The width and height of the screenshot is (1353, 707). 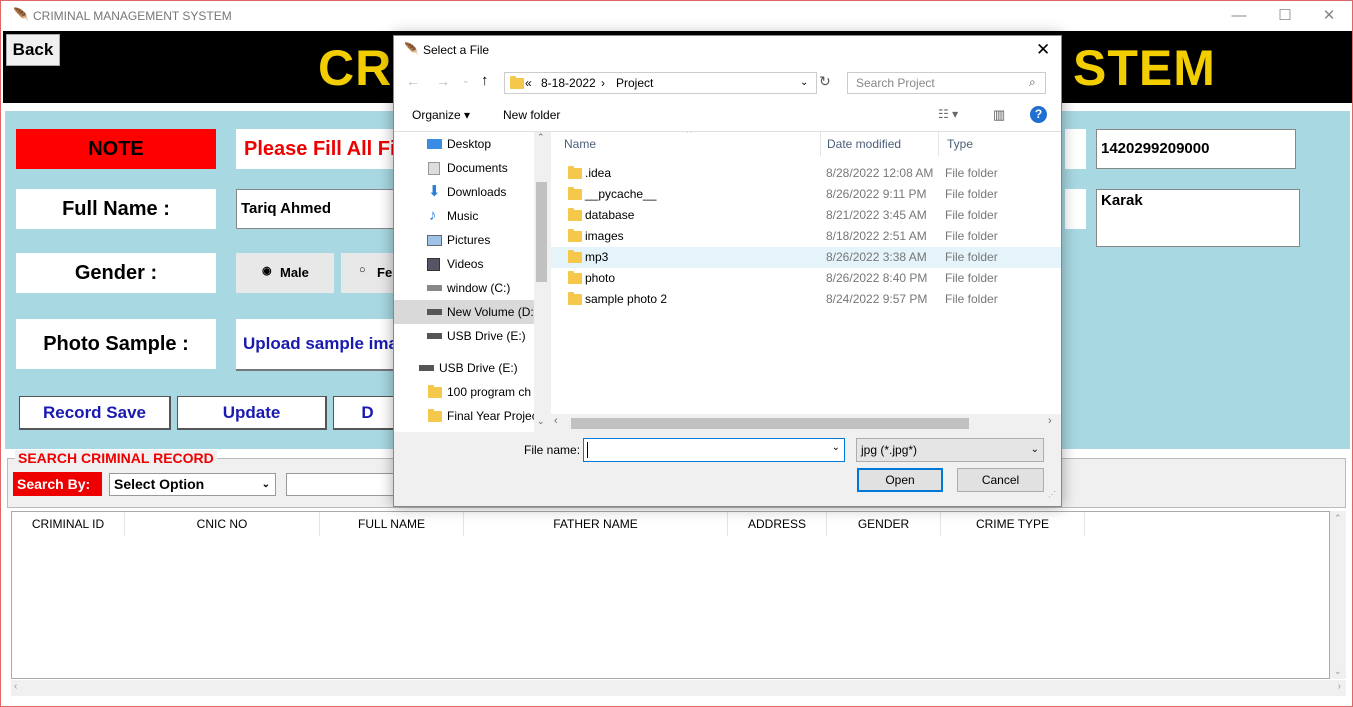 I want to click on file-type-value: jpg (*.jpg*), so click(x=889, y=450).